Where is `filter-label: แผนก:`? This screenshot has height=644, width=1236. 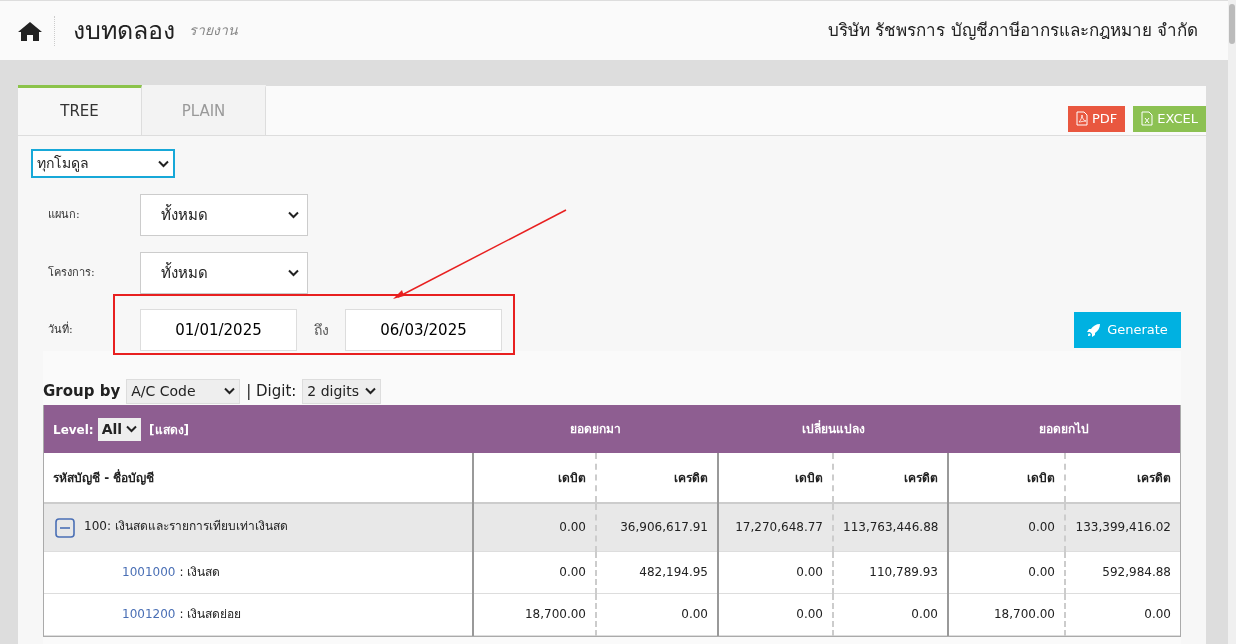
filter-label: แผนก: is located at coordinates (64, 214).